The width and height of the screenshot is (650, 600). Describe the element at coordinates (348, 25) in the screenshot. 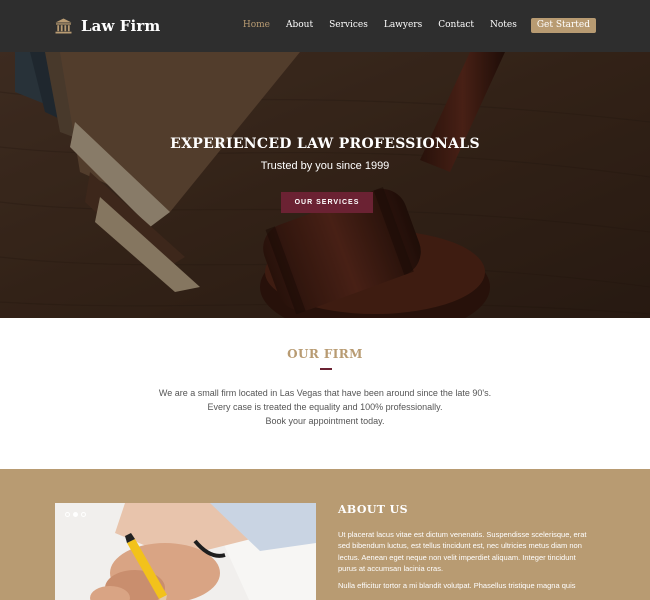

I see `nav-services: Services` at that location.